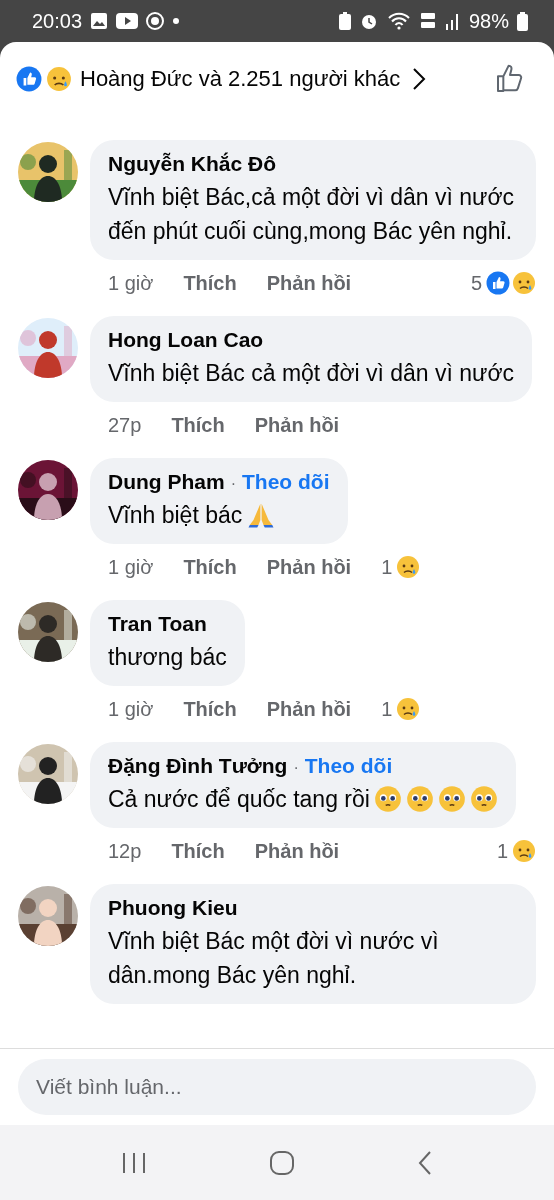 This screenshot has width=554, height=1200. What do you see at coordinates (239, 799) in the screenshot?
I see `comment-text: Cả nước để quốc tang rồi` at bounding box center [239, 799].